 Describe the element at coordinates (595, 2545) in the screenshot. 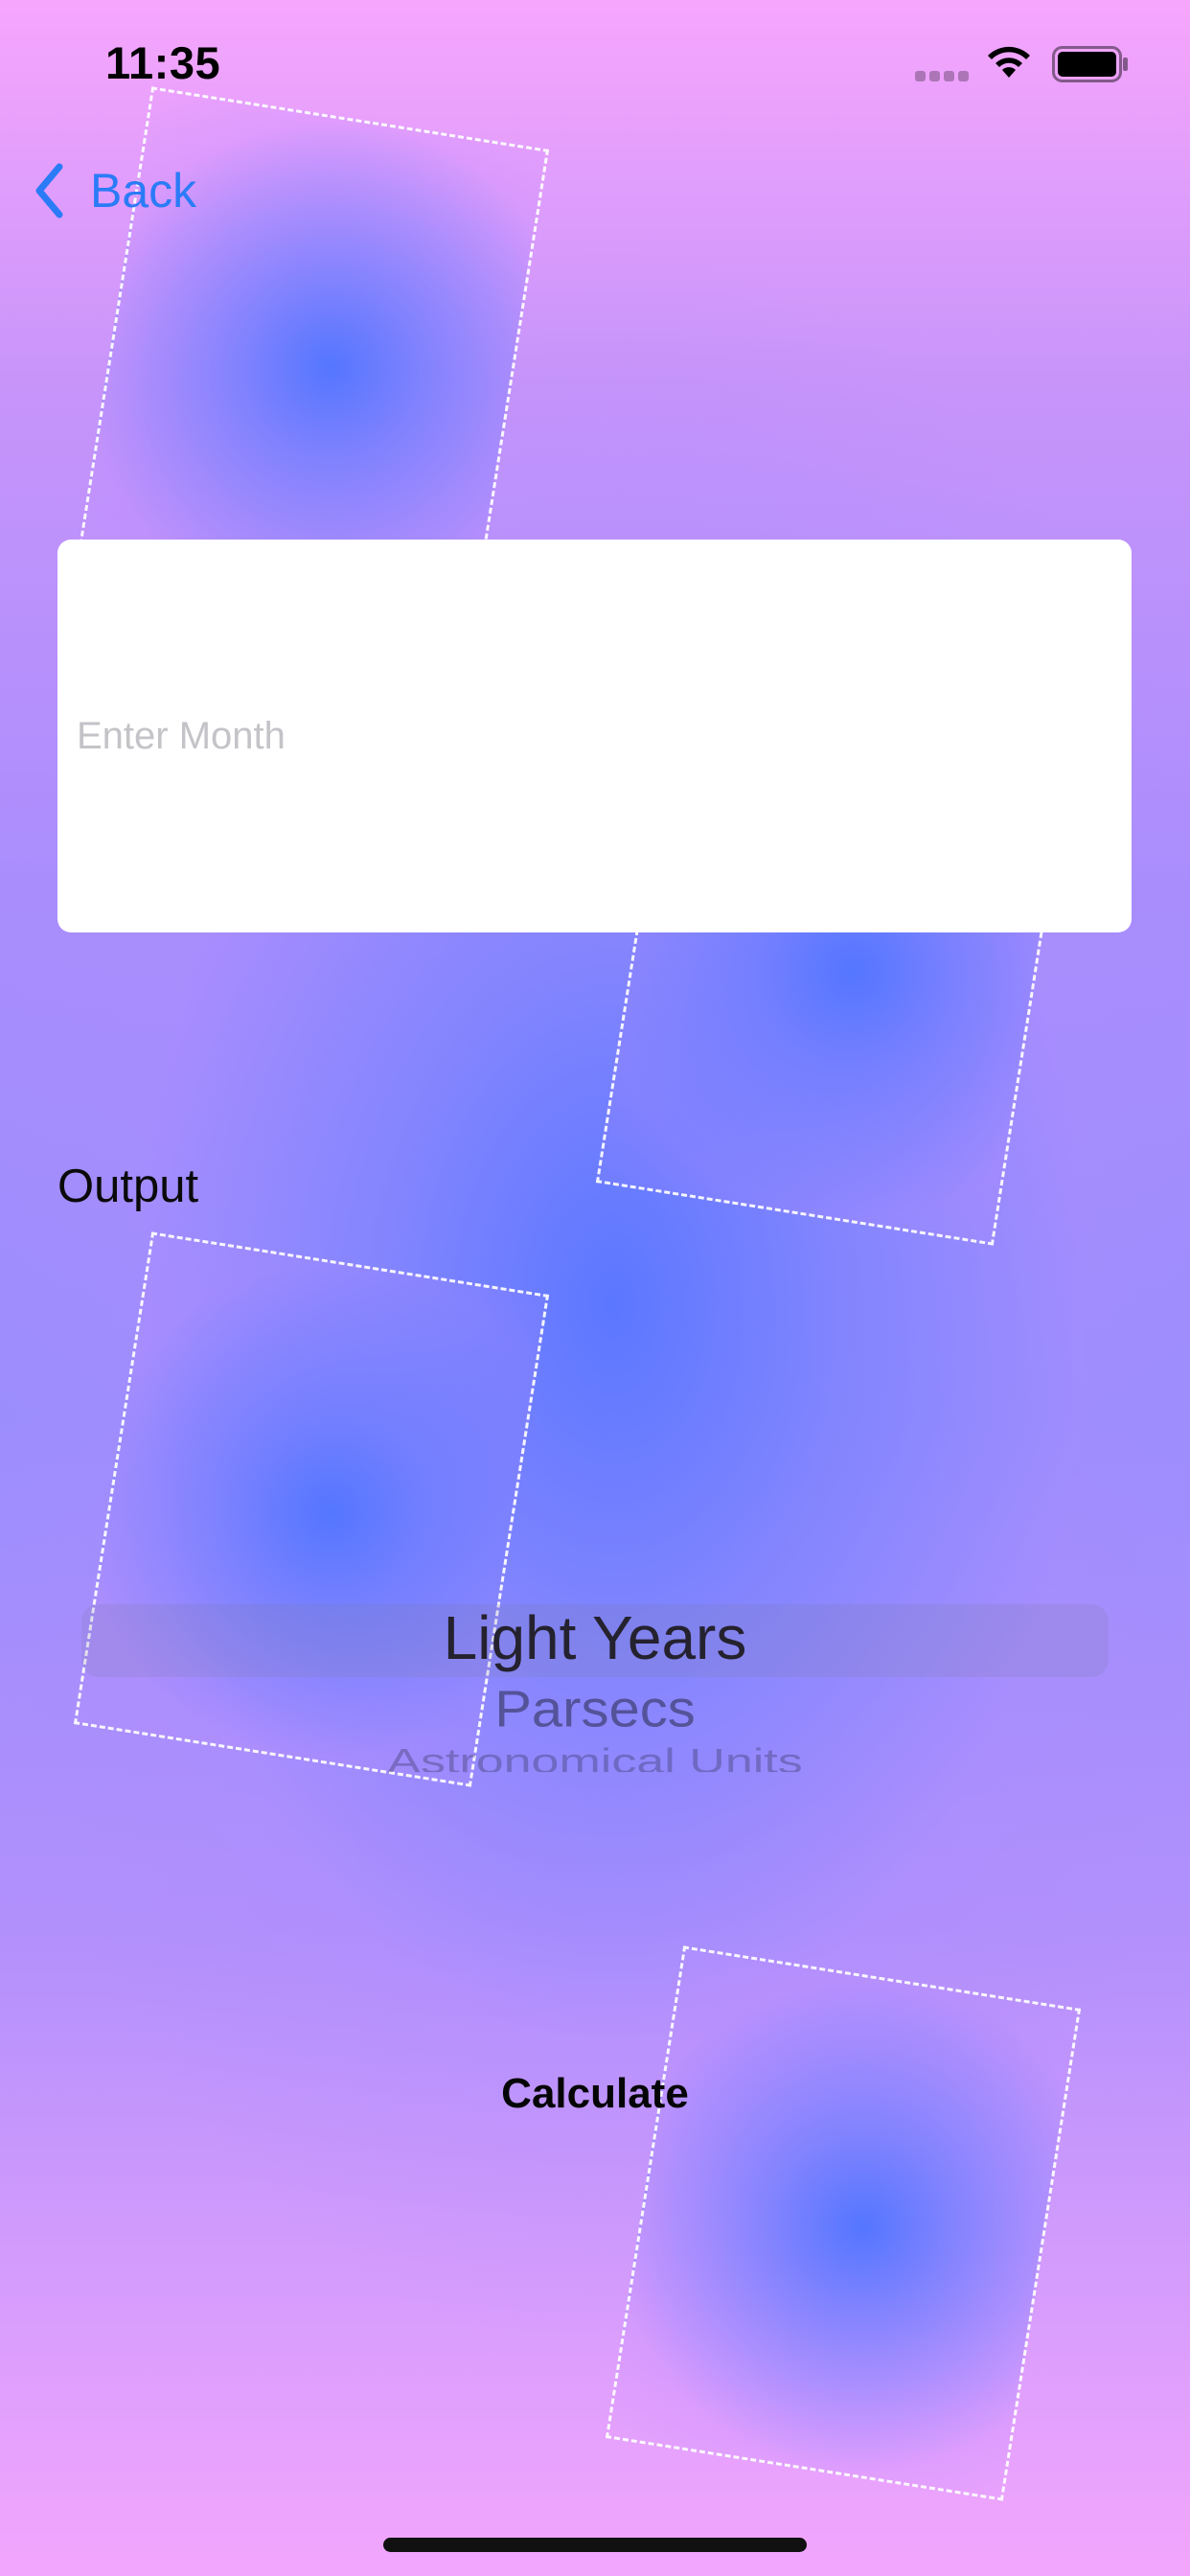

I see `home-indicator` at that location.